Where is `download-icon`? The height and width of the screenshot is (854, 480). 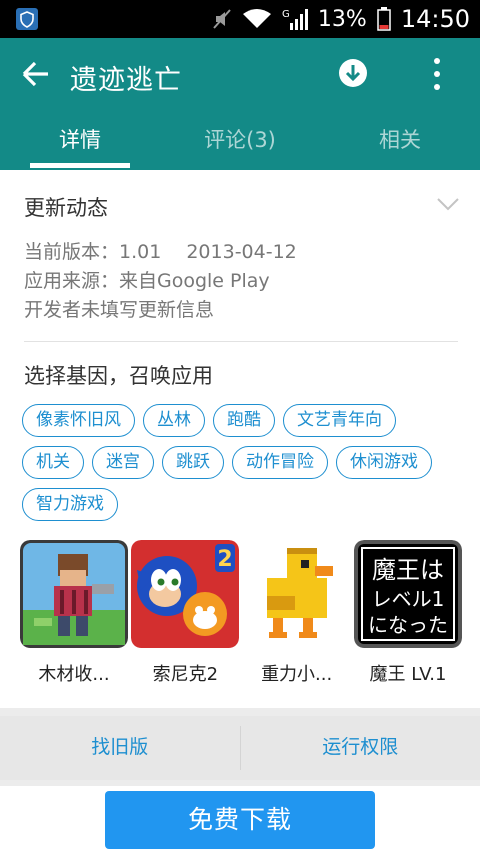 download-icon is located at coordinates (353, 73).